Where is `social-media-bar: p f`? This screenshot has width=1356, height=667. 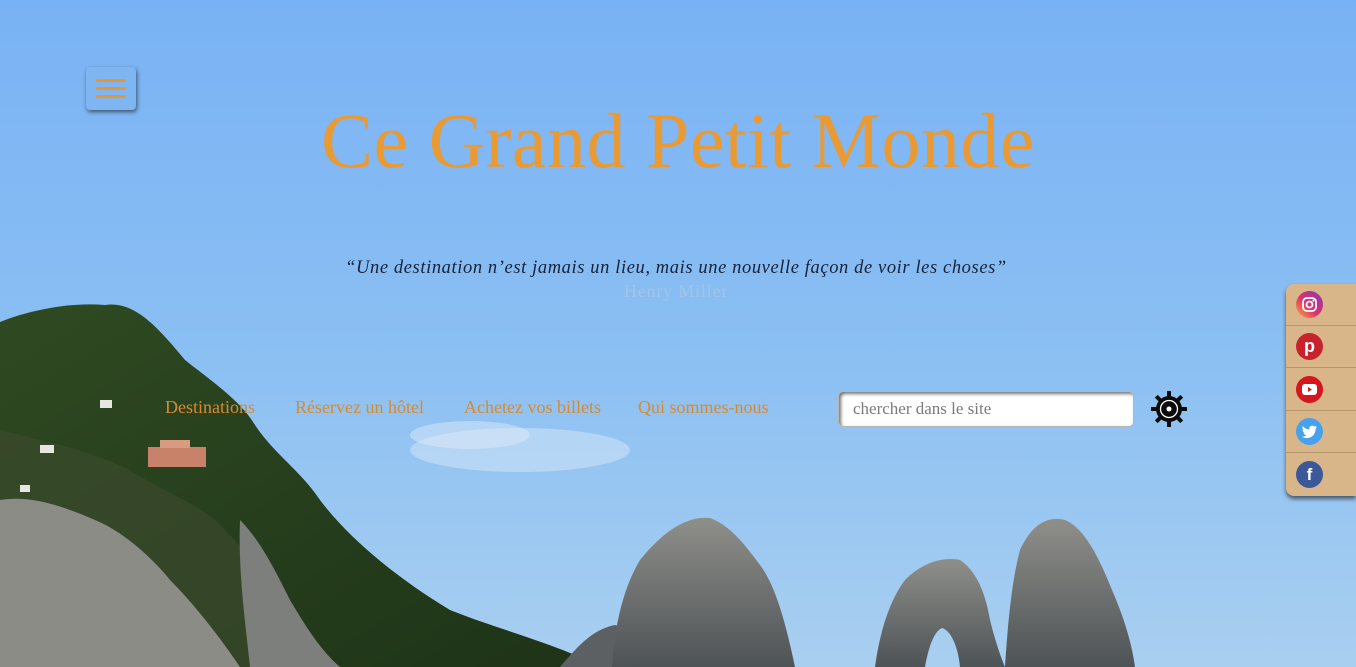 social-media-bar: p f is located at coordinates (1321, 390).